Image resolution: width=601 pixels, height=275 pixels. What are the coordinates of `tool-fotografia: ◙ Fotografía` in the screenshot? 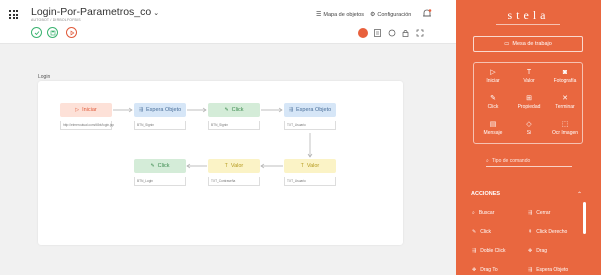 It's located at (565, 76).